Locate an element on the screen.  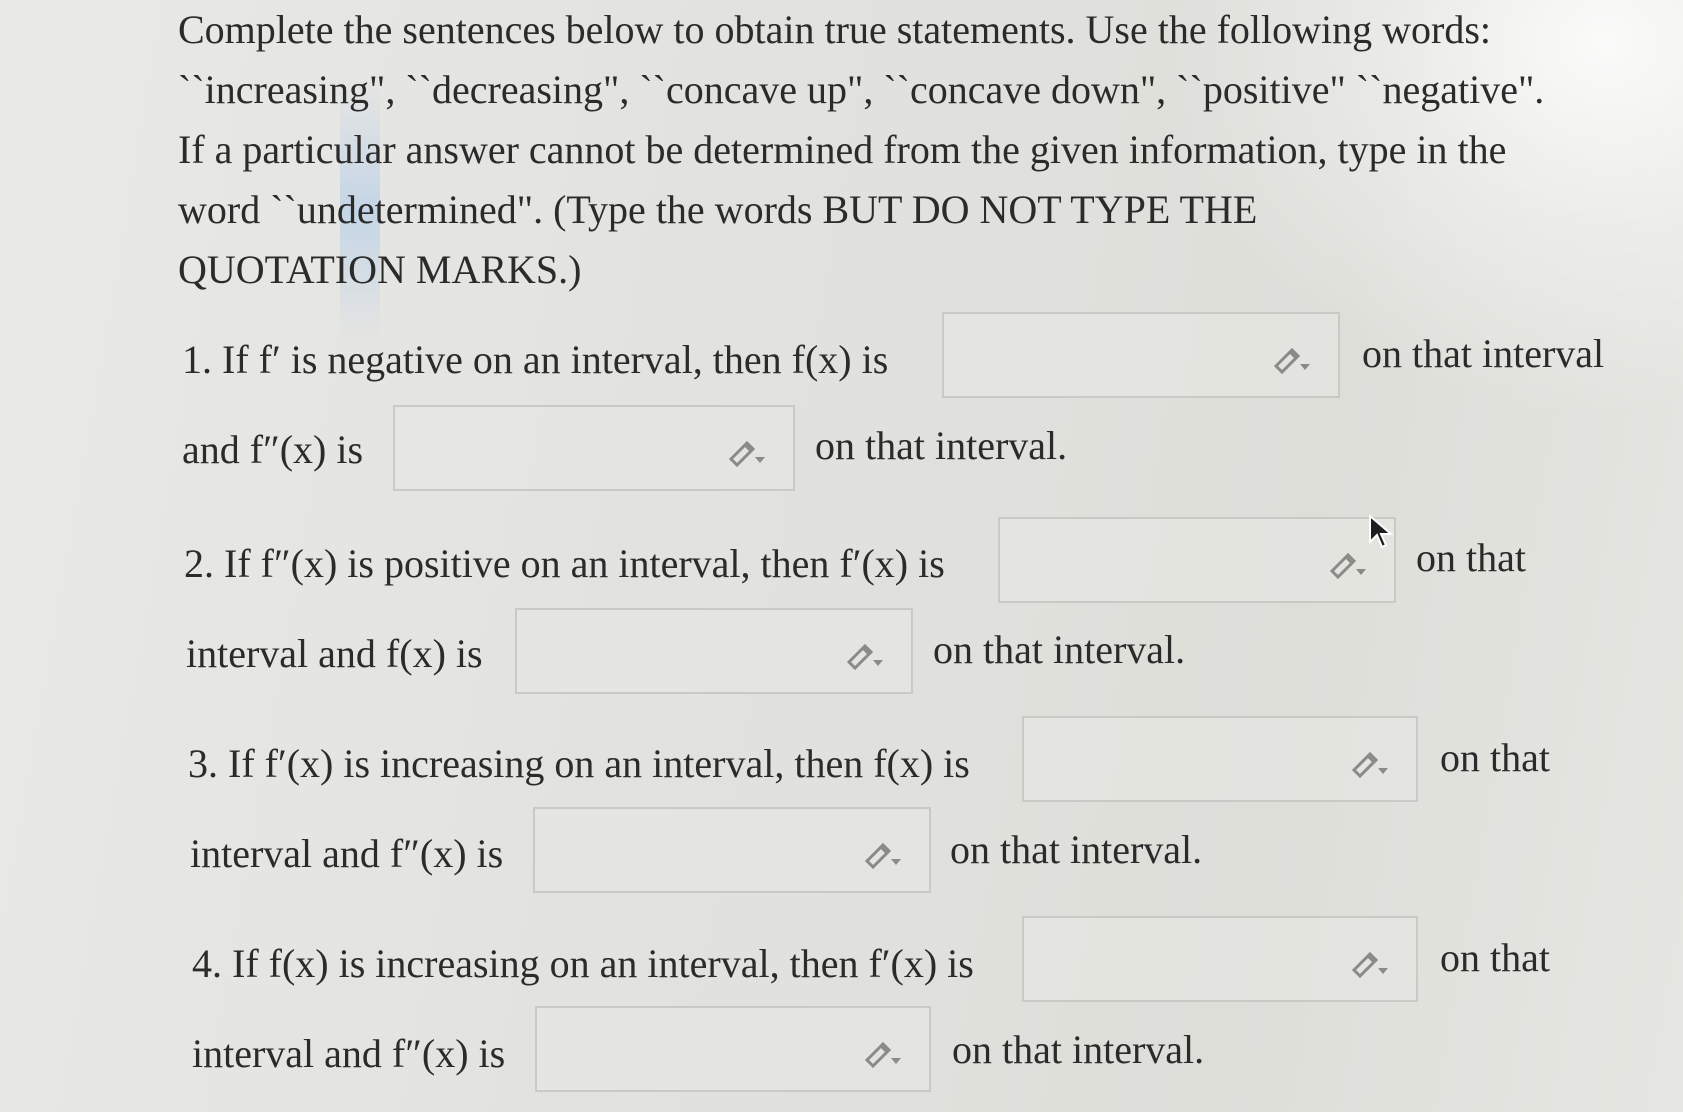
question-3-answer-2-box is located at coordinates (732, 850).